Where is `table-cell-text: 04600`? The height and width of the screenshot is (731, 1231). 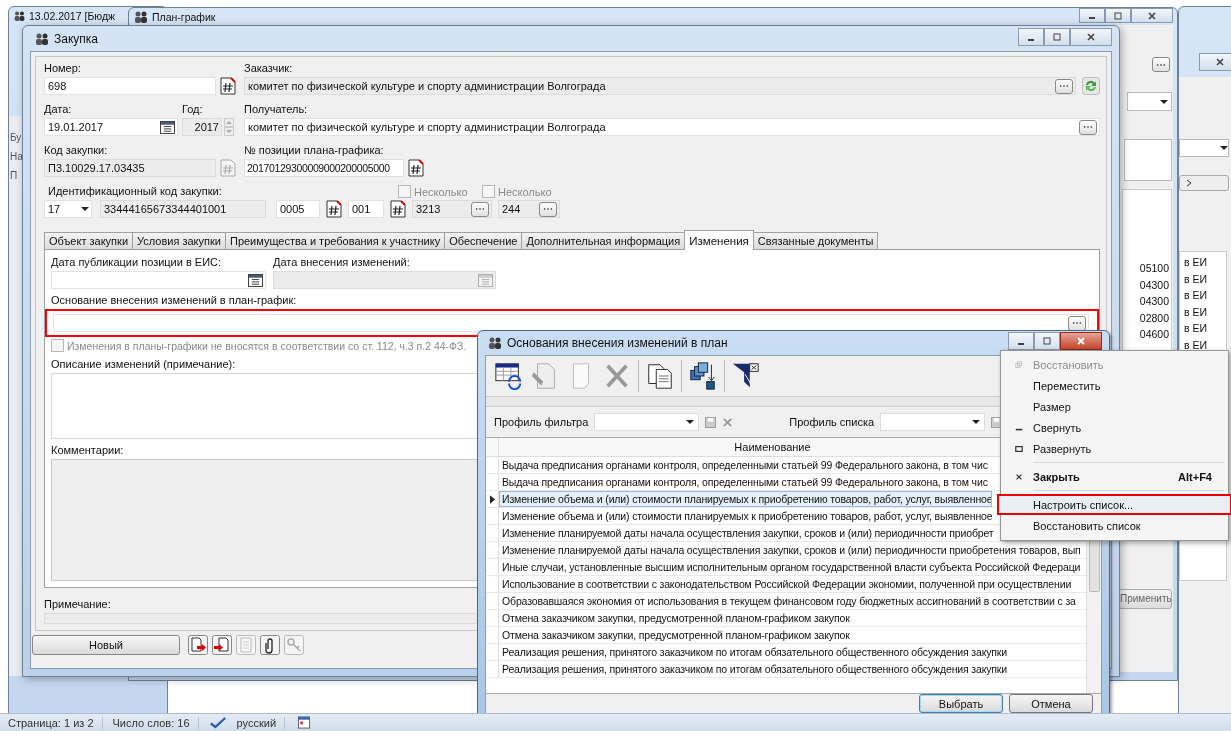
table-cell-text: 04600 is located at coordinates (1154, 335).